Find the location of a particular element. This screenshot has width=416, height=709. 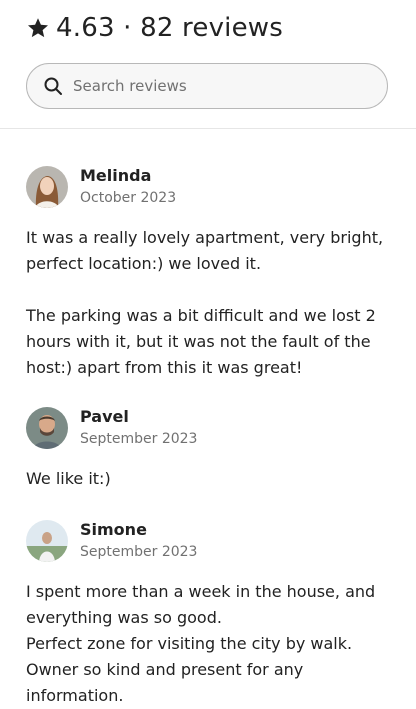

review-line: We like it:) is located at coordinates (68, 478).